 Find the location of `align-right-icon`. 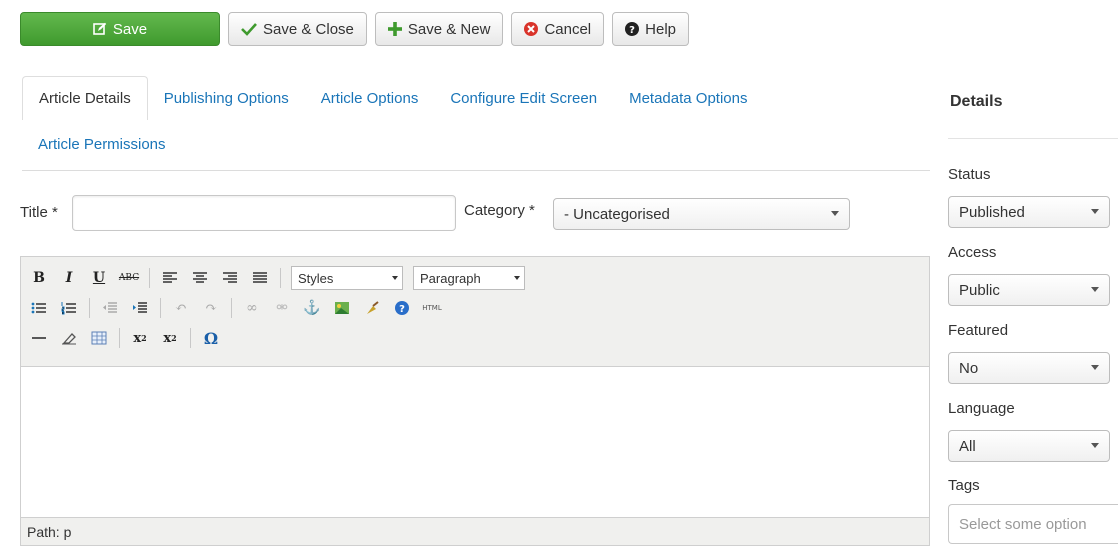

align-right-icon is located at coordinates (230, 278).